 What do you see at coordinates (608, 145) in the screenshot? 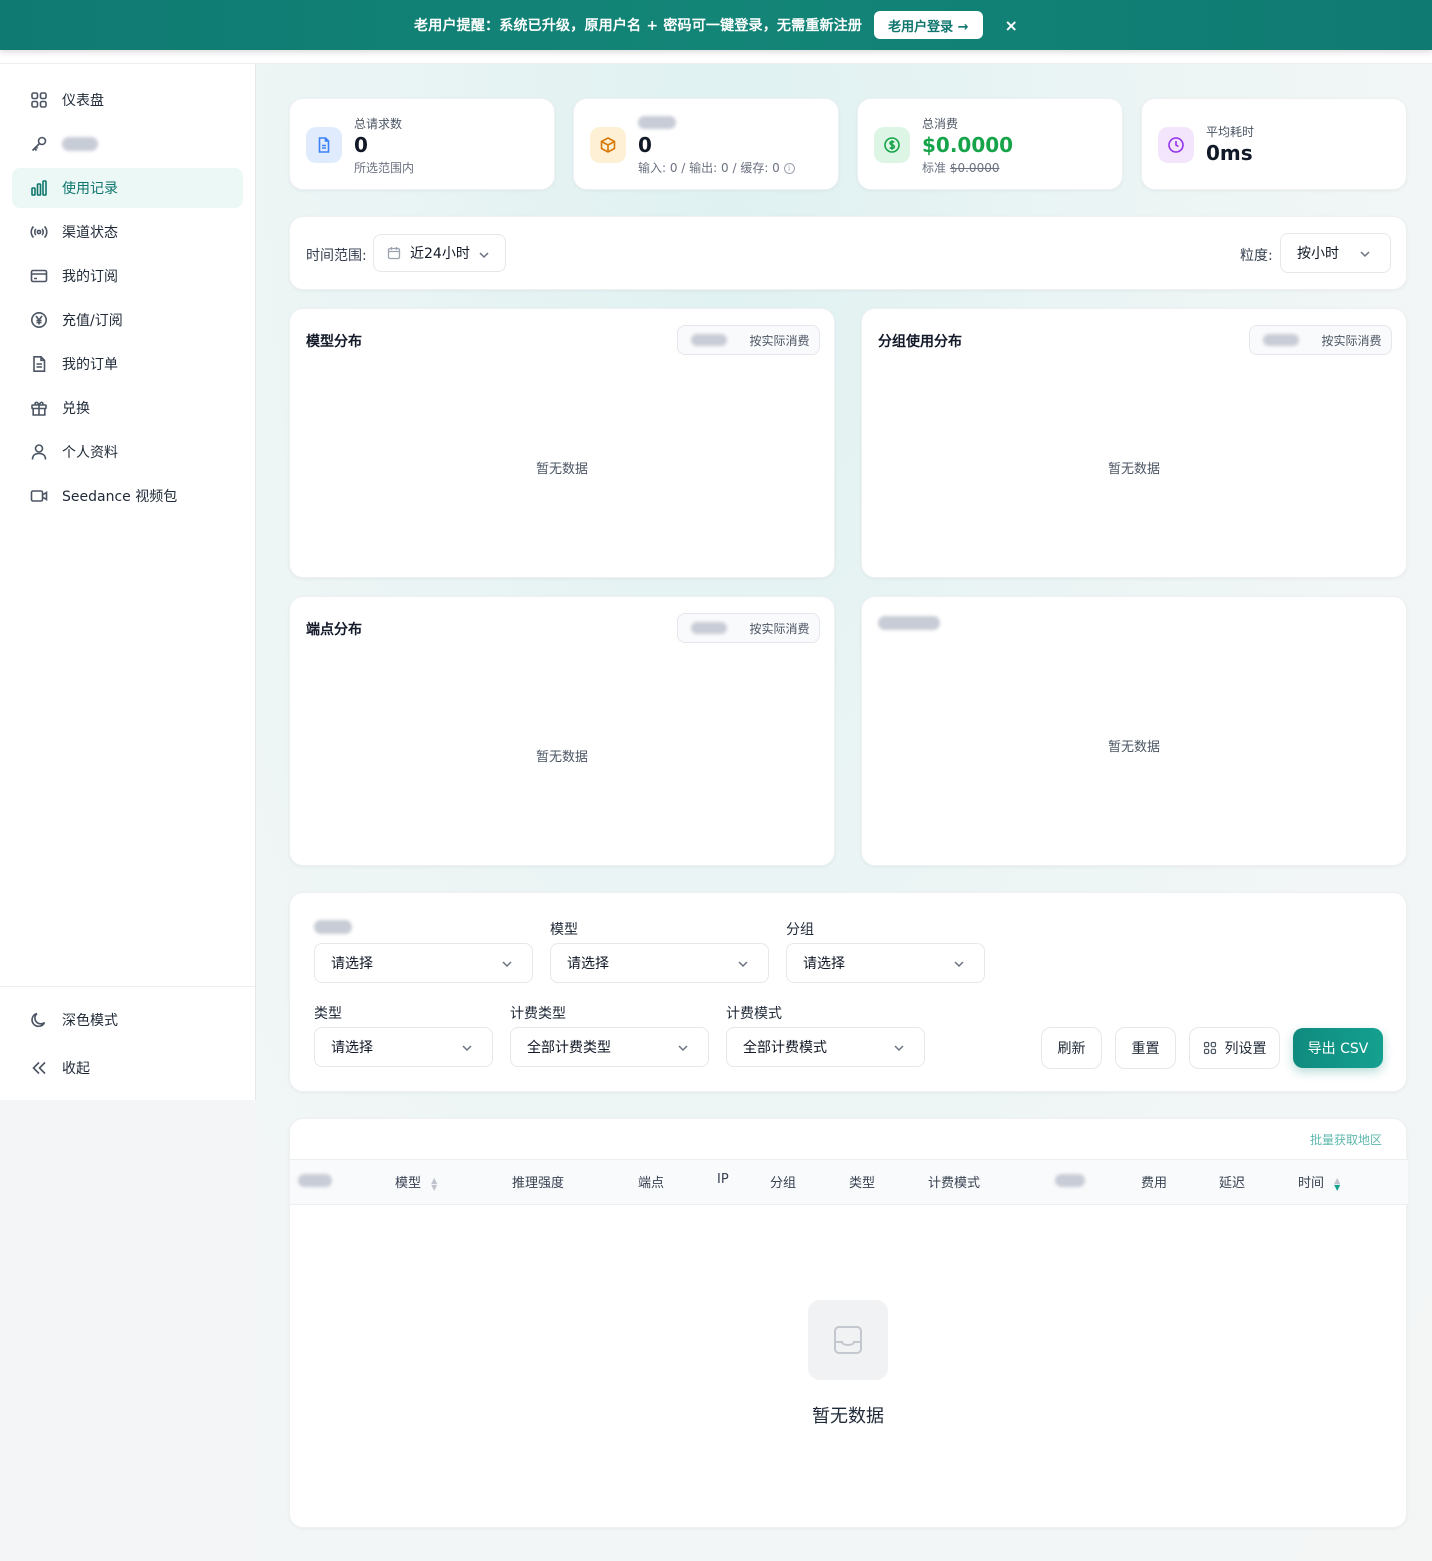
I see `cube-icon` at bounding box center [608, 145].